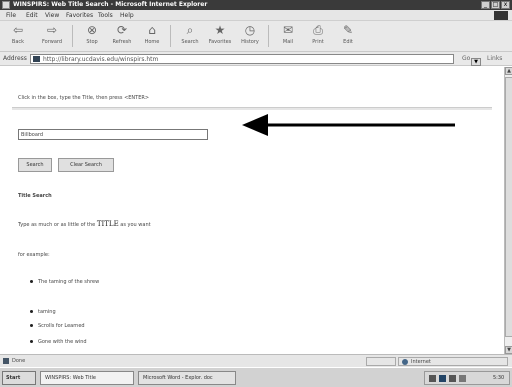 The width and height of the screenshot is (512, 387). What do you see at coordinates (466, 58) in the screenshot?
I see `go-button: Go` at bounding box center [466, 58].